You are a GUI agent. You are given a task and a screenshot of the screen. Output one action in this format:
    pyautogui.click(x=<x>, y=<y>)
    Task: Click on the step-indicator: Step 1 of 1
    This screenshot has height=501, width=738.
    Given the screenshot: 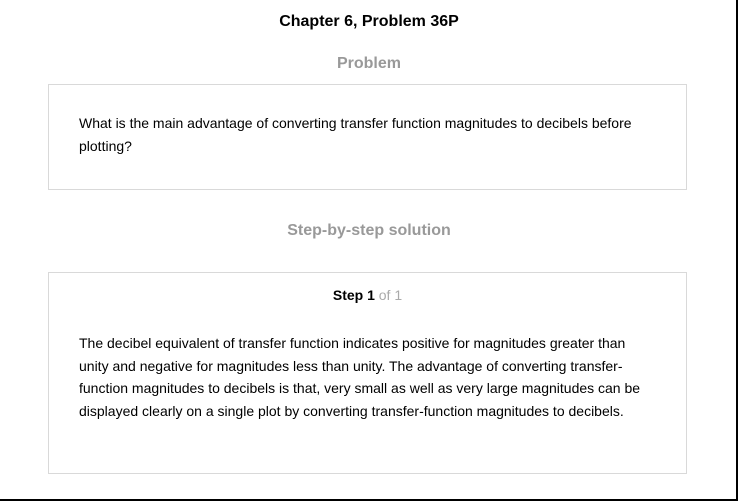 What is the action you would take?
    pyautogui.click(x=367, y=295)
    